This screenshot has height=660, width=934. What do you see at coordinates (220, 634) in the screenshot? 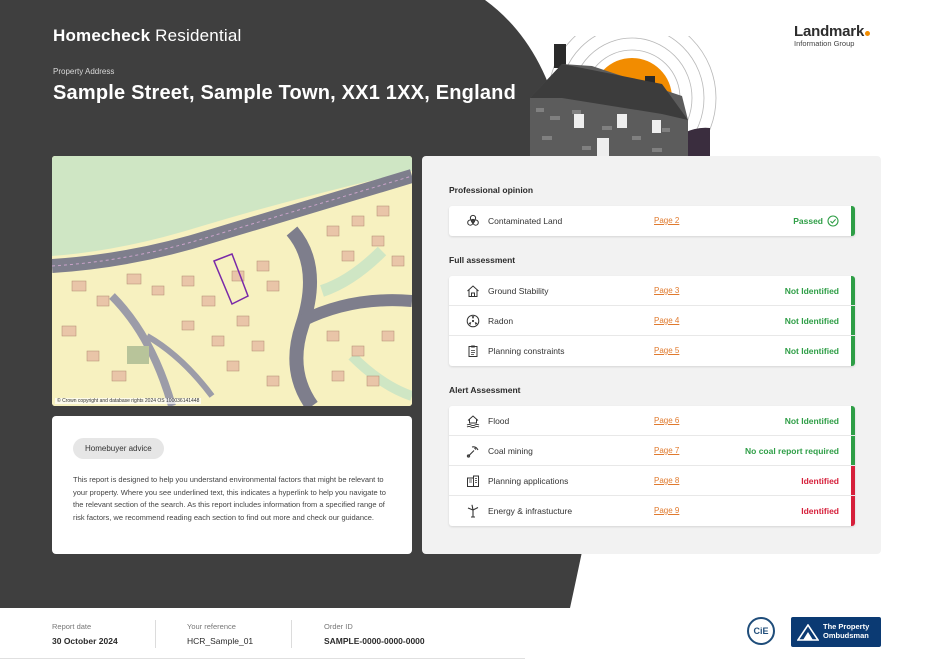
I see `your-reference: Your reference HCR_Sample_01` at bounding box center [220, 634].